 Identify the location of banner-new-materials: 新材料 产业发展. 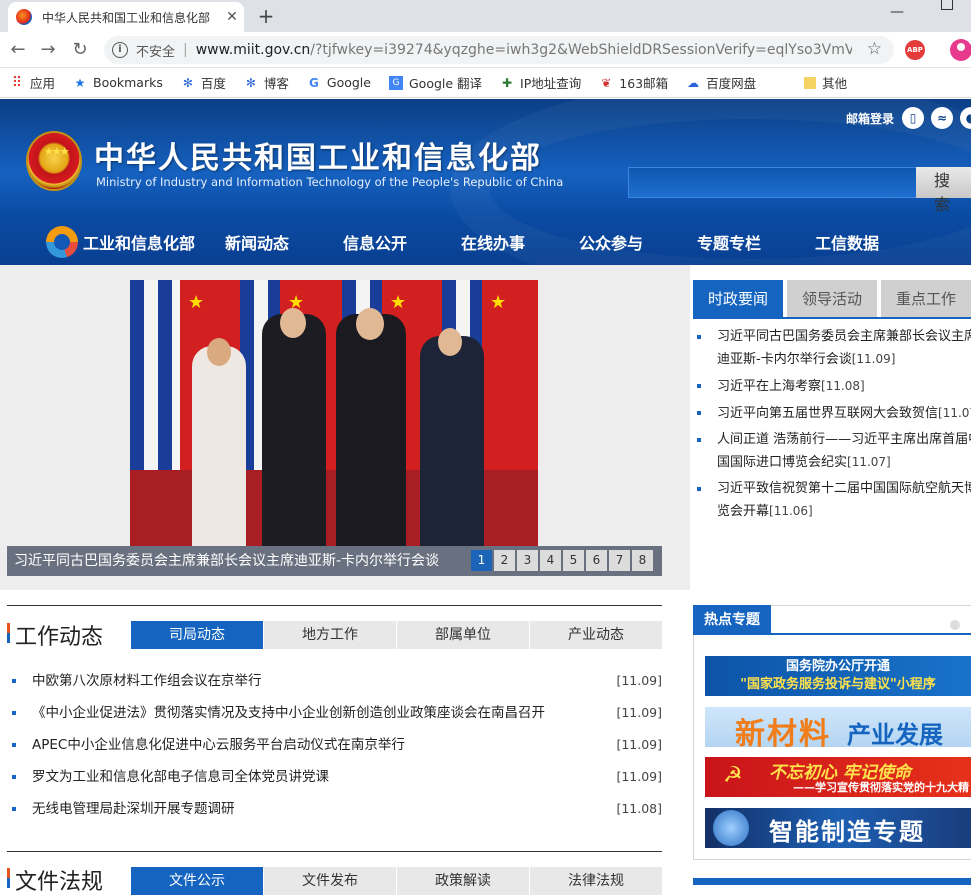
(838, 727).